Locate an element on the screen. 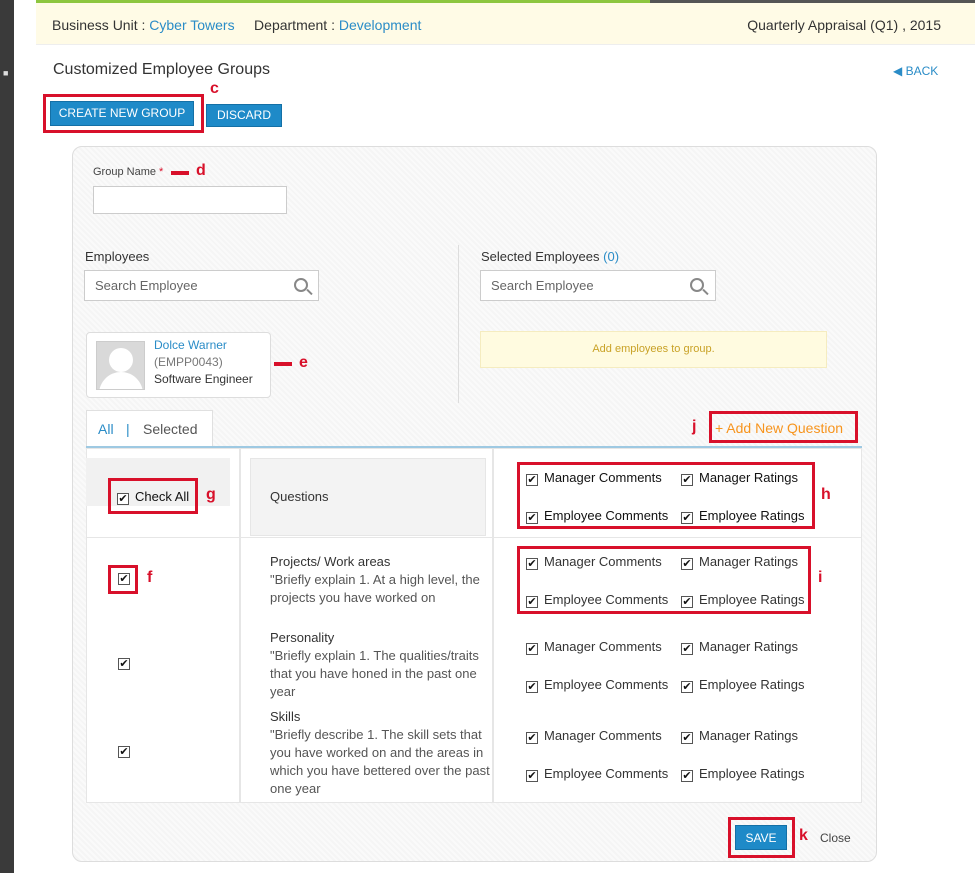 The width and height of the screenshot is (975, 873). row-3-manager-ratings-checkbox: ✔ Manager Ratings is located at coordinates (739, 736).